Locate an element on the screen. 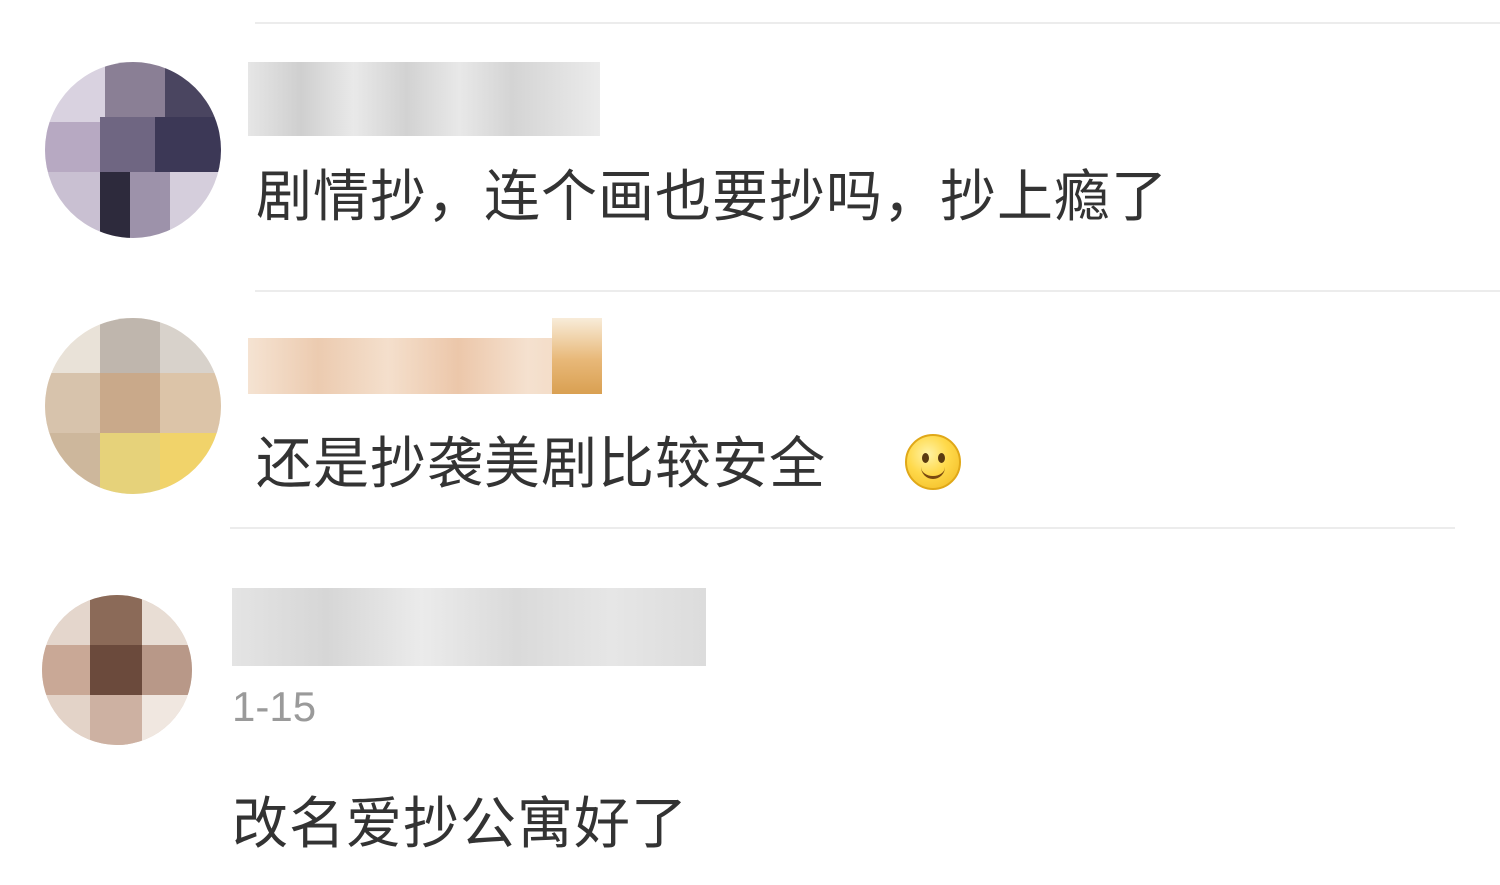 The height and width of the screenshot is (885, 1500). comment-text: 还是抄袭美剧比较安全 is located at coordinates (541, 464).